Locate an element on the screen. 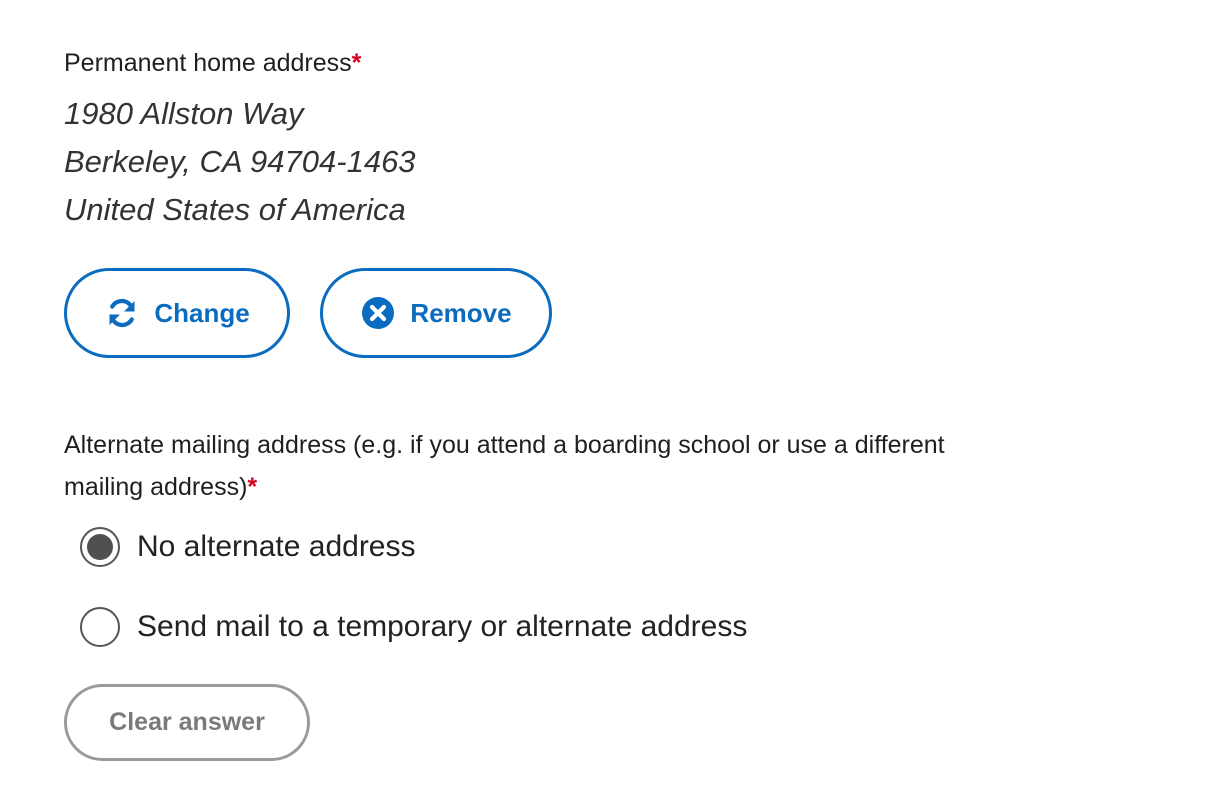 The image size is (1228, 810). address-line-3: United States of America is located at coordinates (235, 209).